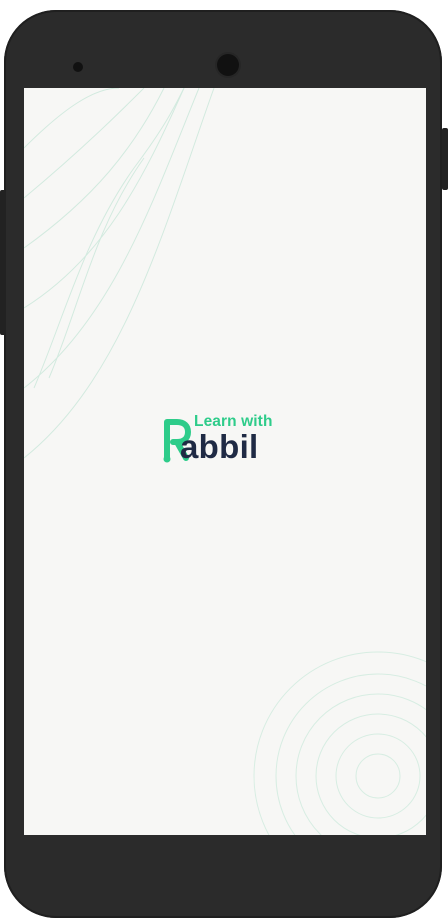 This screenshot has width=448, height=924. Describe the element at coordinates (3, 262) in the screenshot. I see `volume-button` at that location.